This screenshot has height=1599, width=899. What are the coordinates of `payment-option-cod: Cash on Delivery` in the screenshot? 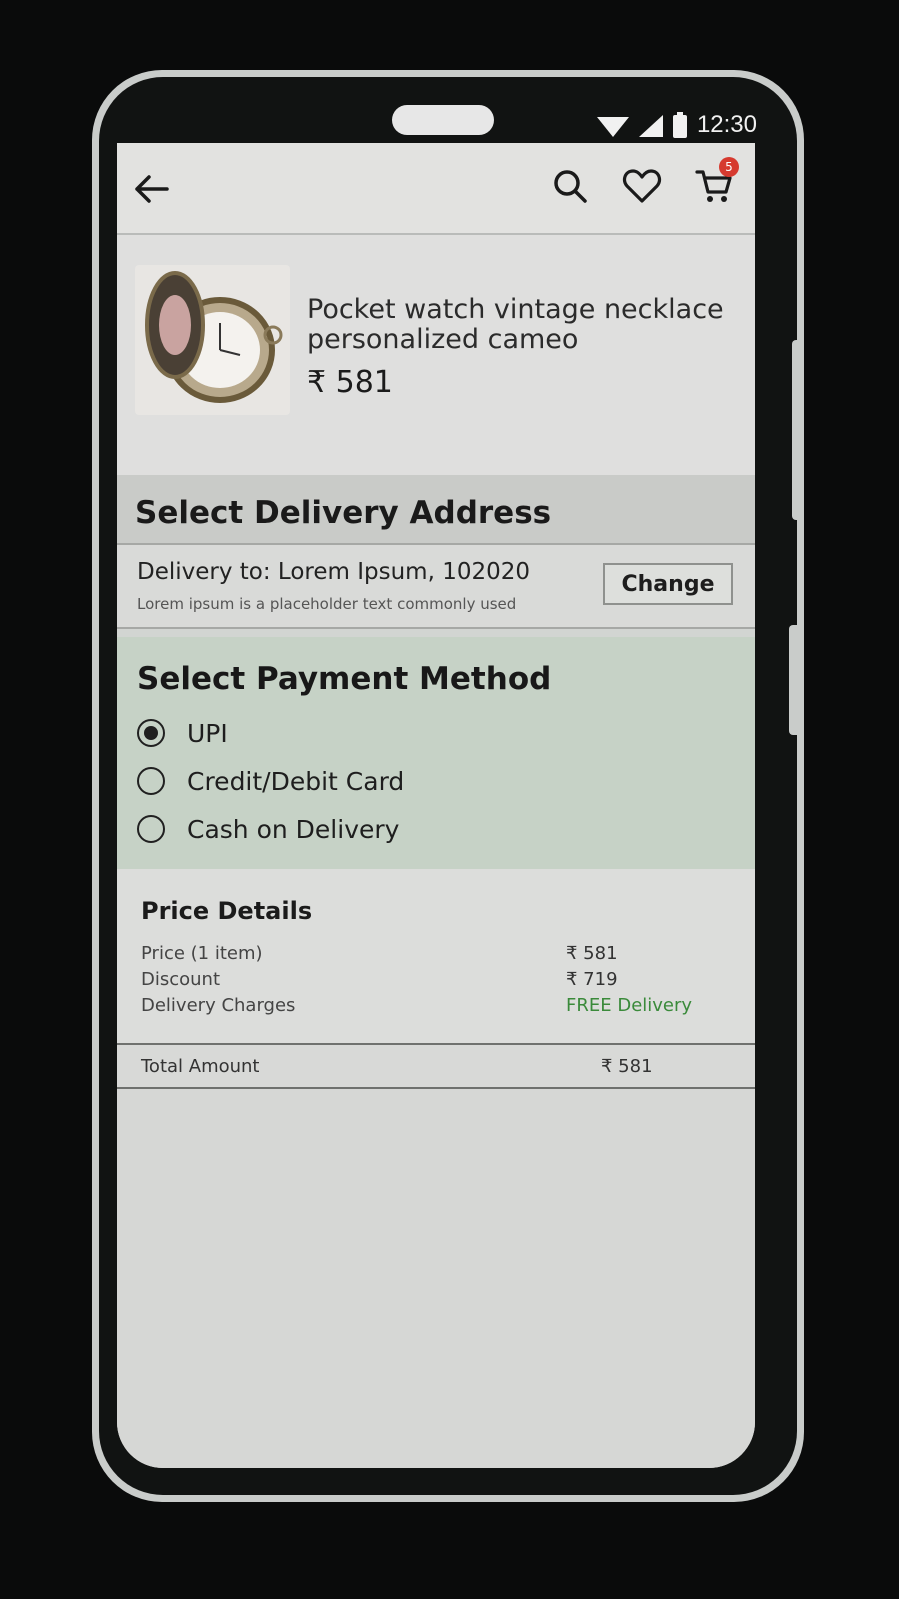 It's located at (446, 829).